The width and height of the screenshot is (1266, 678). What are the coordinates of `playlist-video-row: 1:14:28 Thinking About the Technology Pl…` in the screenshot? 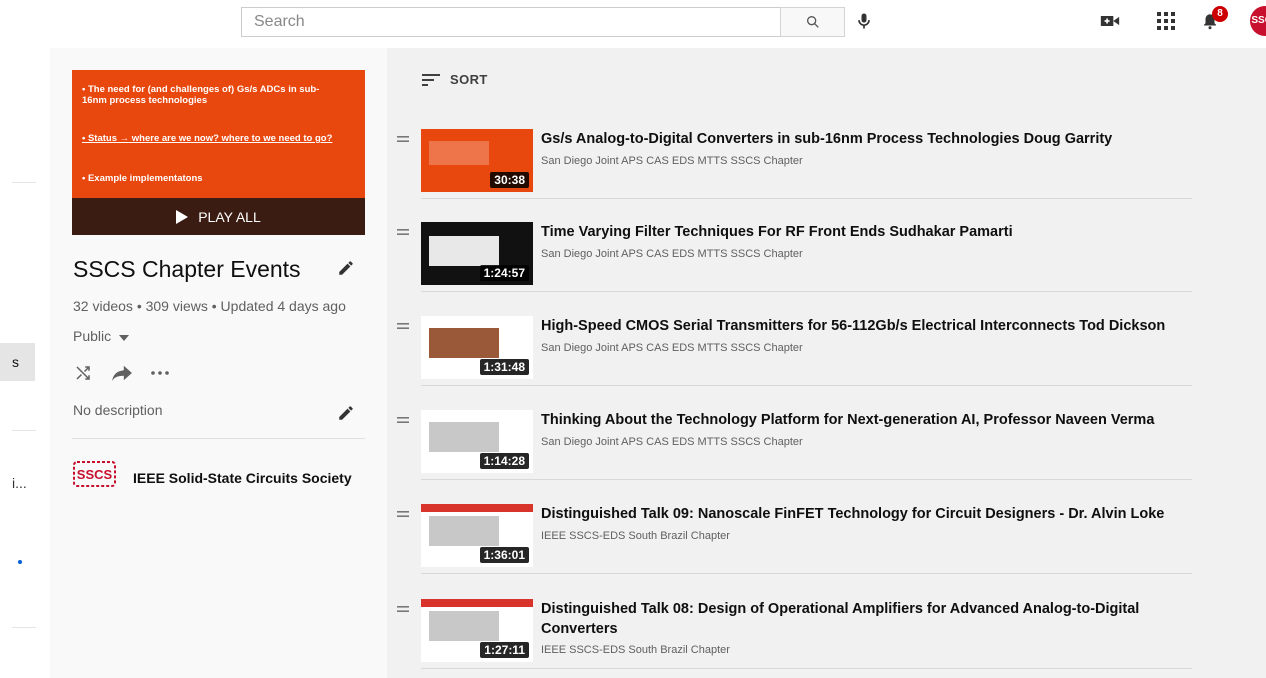 It's located at (789, 433).